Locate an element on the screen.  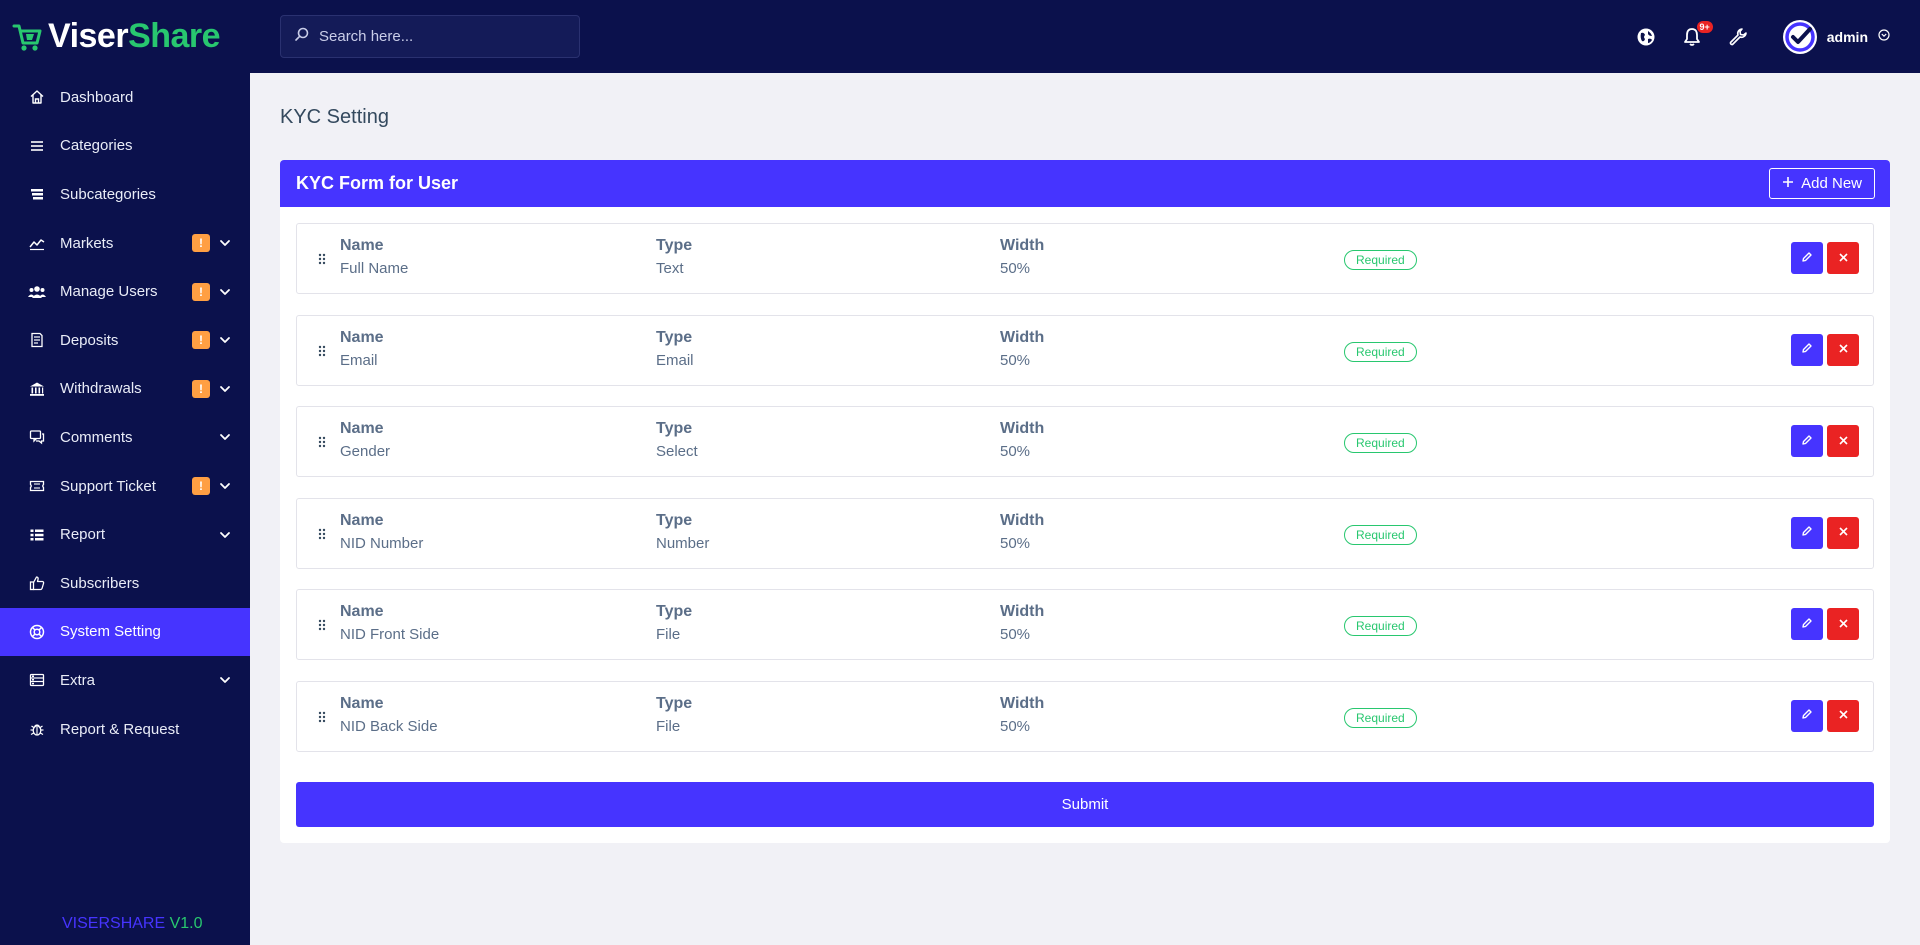
field-name: NID Back Side is located at coordinates (389, 726).